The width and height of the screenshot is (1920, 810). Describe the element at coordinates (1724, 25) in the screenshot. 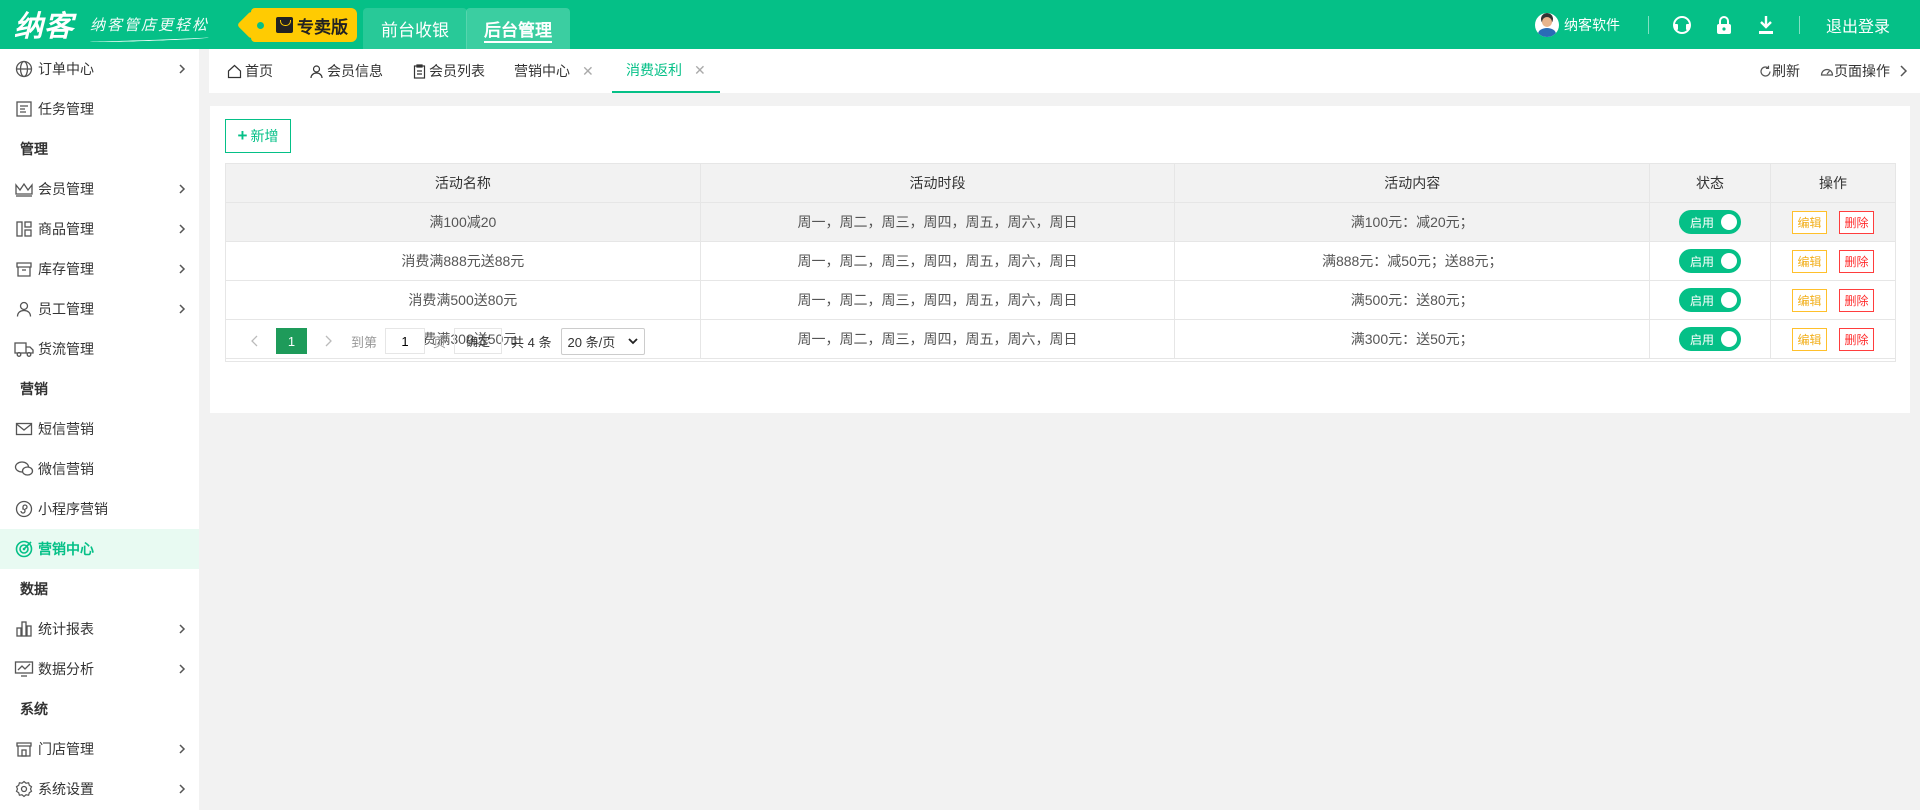

I see `lock-icon` at that location.